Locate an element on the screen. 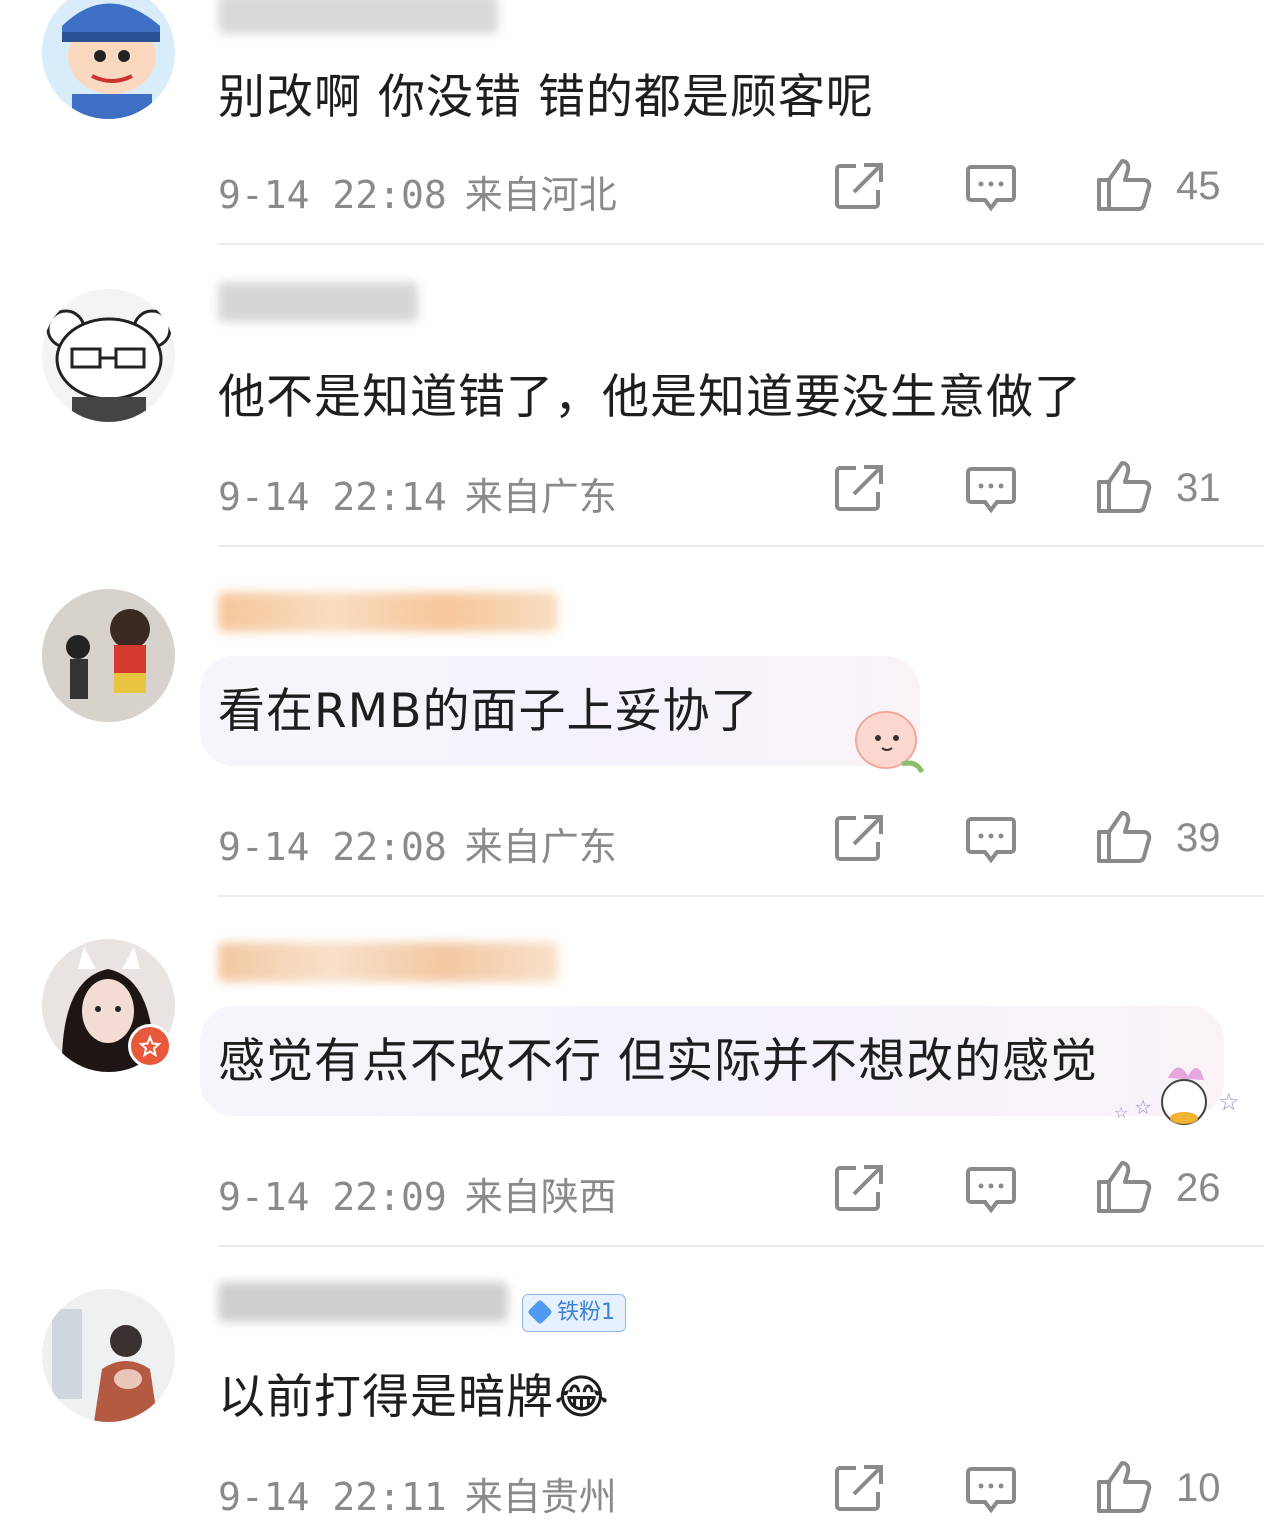 This screenshot has height=1521, width=1264. comment-text: 看在RMB的面子上妥协了 is located at coordinates (488, 711).